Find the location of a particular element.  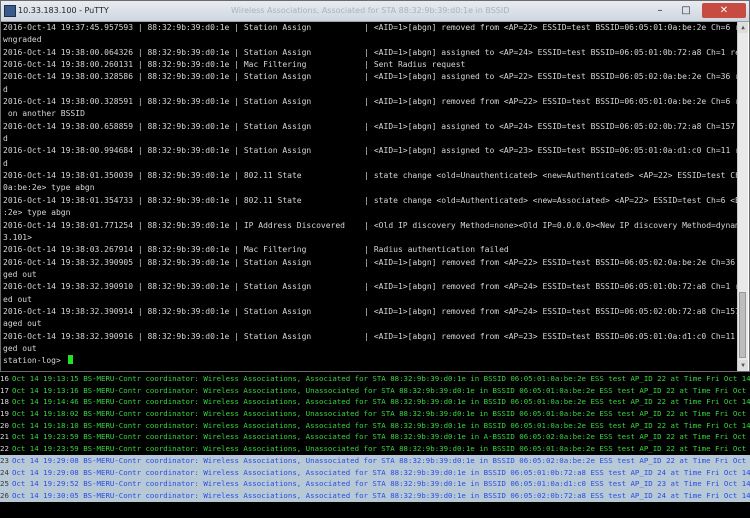

prompt-text: station-log> is located at coordinates (34, 361).